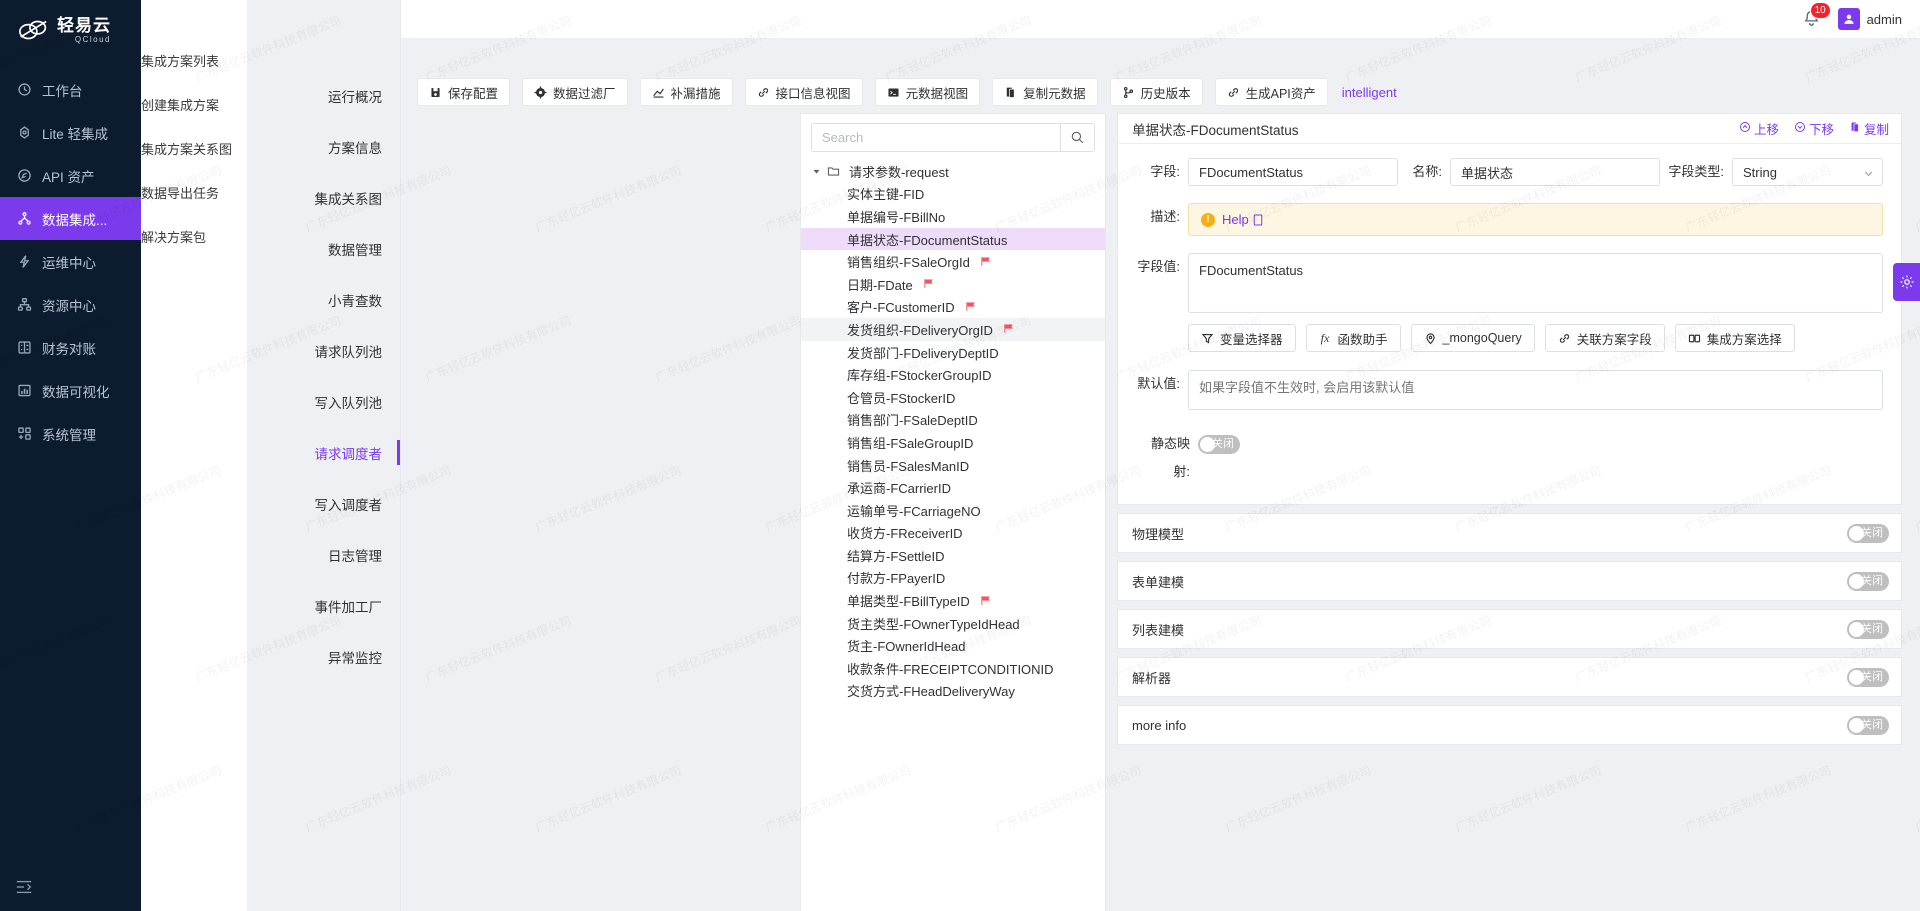 Image resolution: width=1920 pixels, height=911 pixels. Describe the element at coordinates (1509, 725) in the screenshot. I see `section-row-4: more info 关闭` at that location.